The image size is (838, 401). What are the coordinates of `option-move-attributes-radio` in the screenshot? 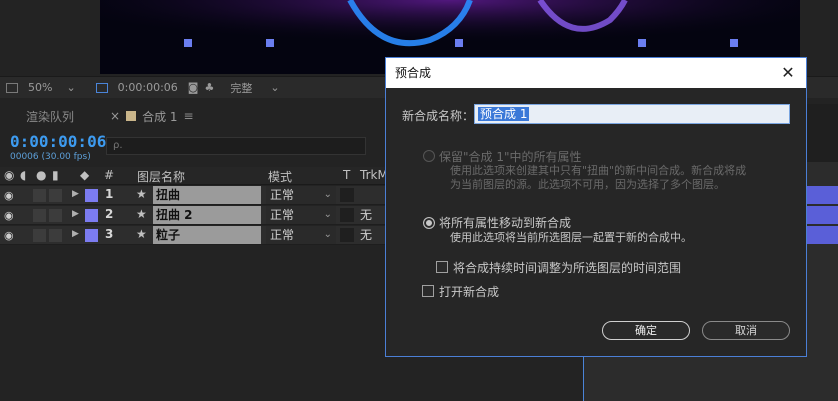 It's located at (429, 223).